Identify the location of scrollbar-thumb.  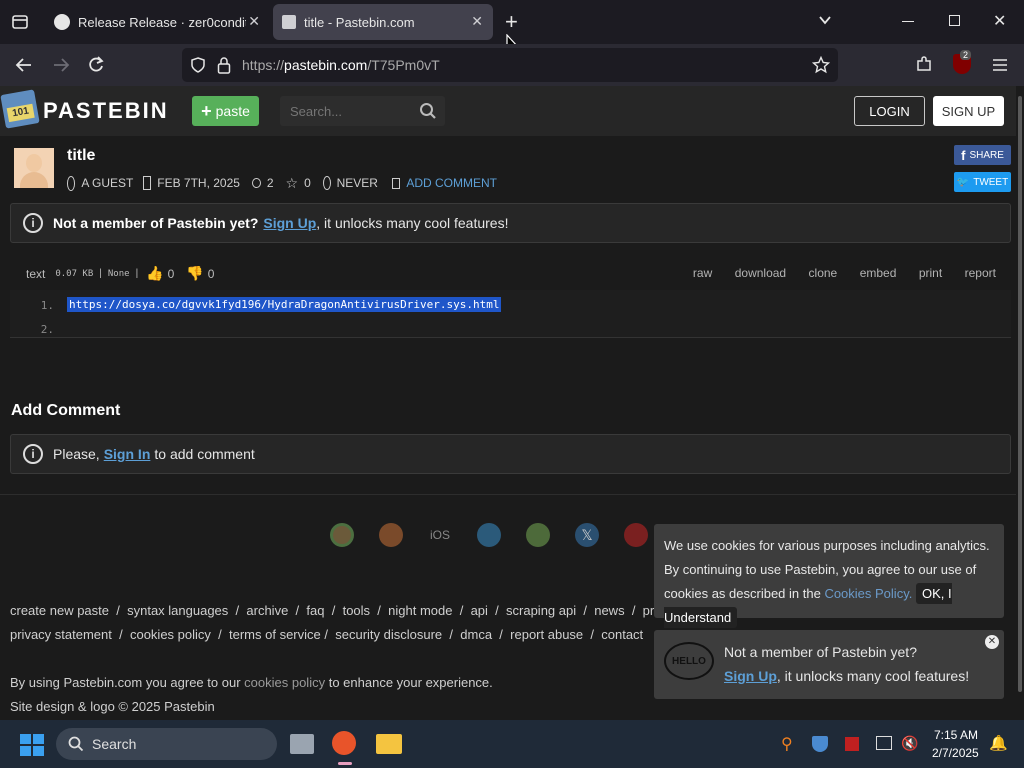
(1020, 394).